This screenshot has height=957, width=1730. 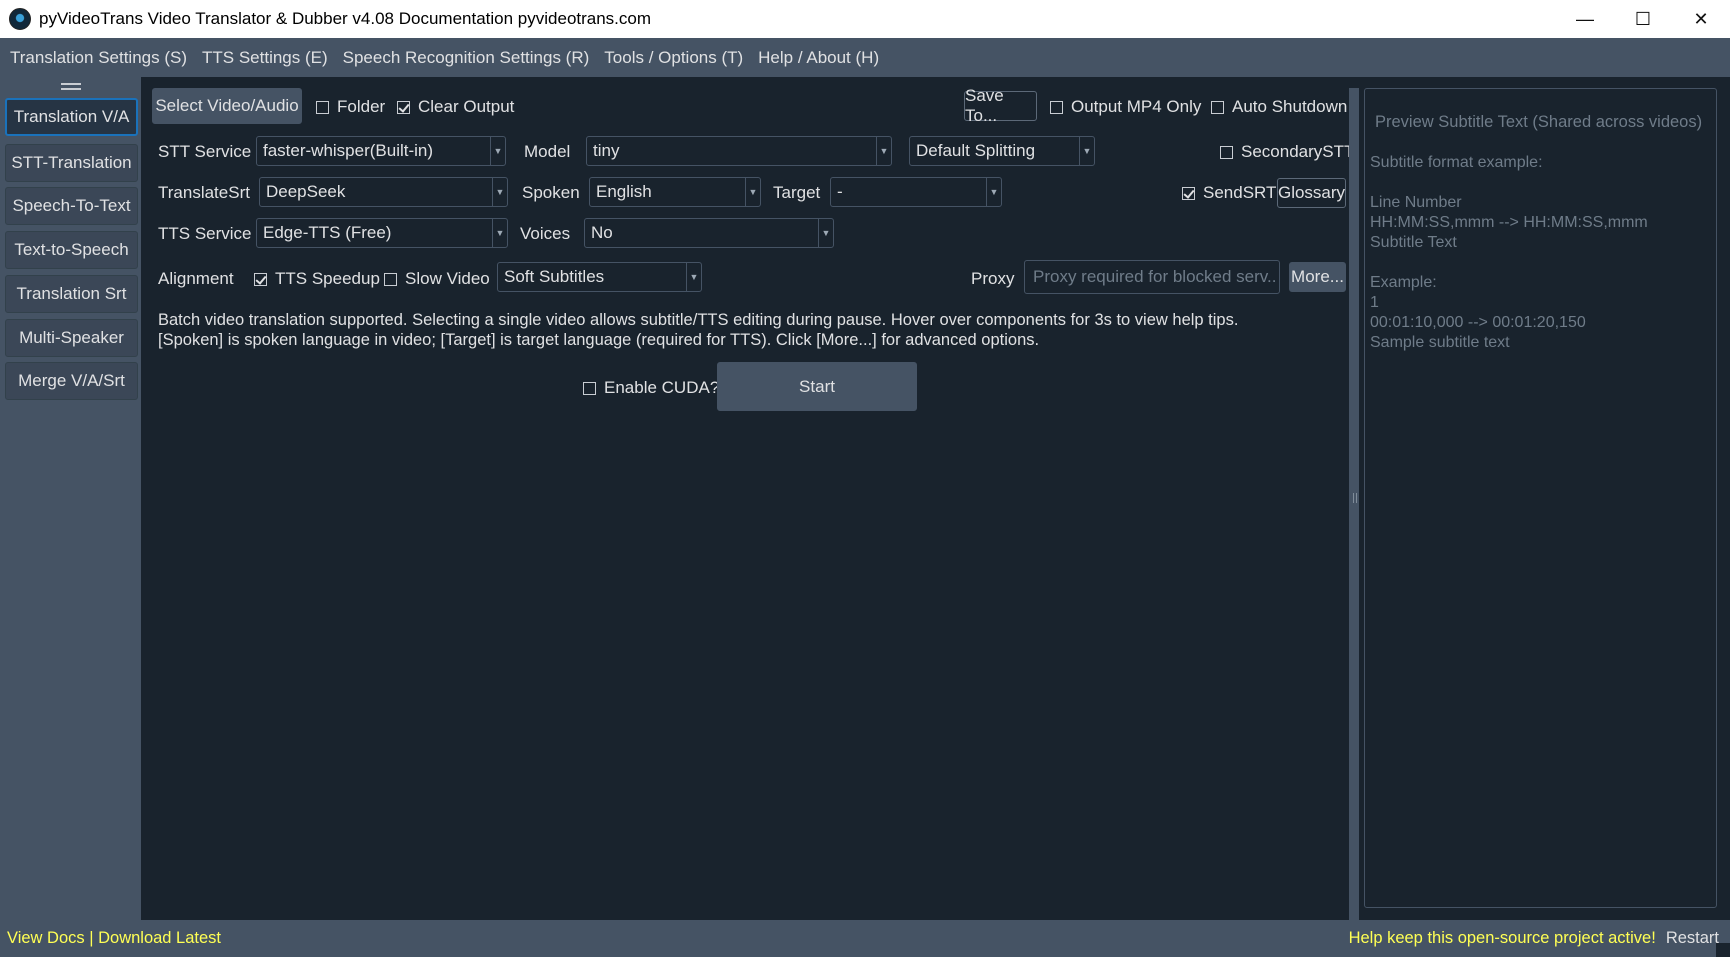 I want to click on tts-service-value: Edge-TTS (Free), so click(x=327, y=232).